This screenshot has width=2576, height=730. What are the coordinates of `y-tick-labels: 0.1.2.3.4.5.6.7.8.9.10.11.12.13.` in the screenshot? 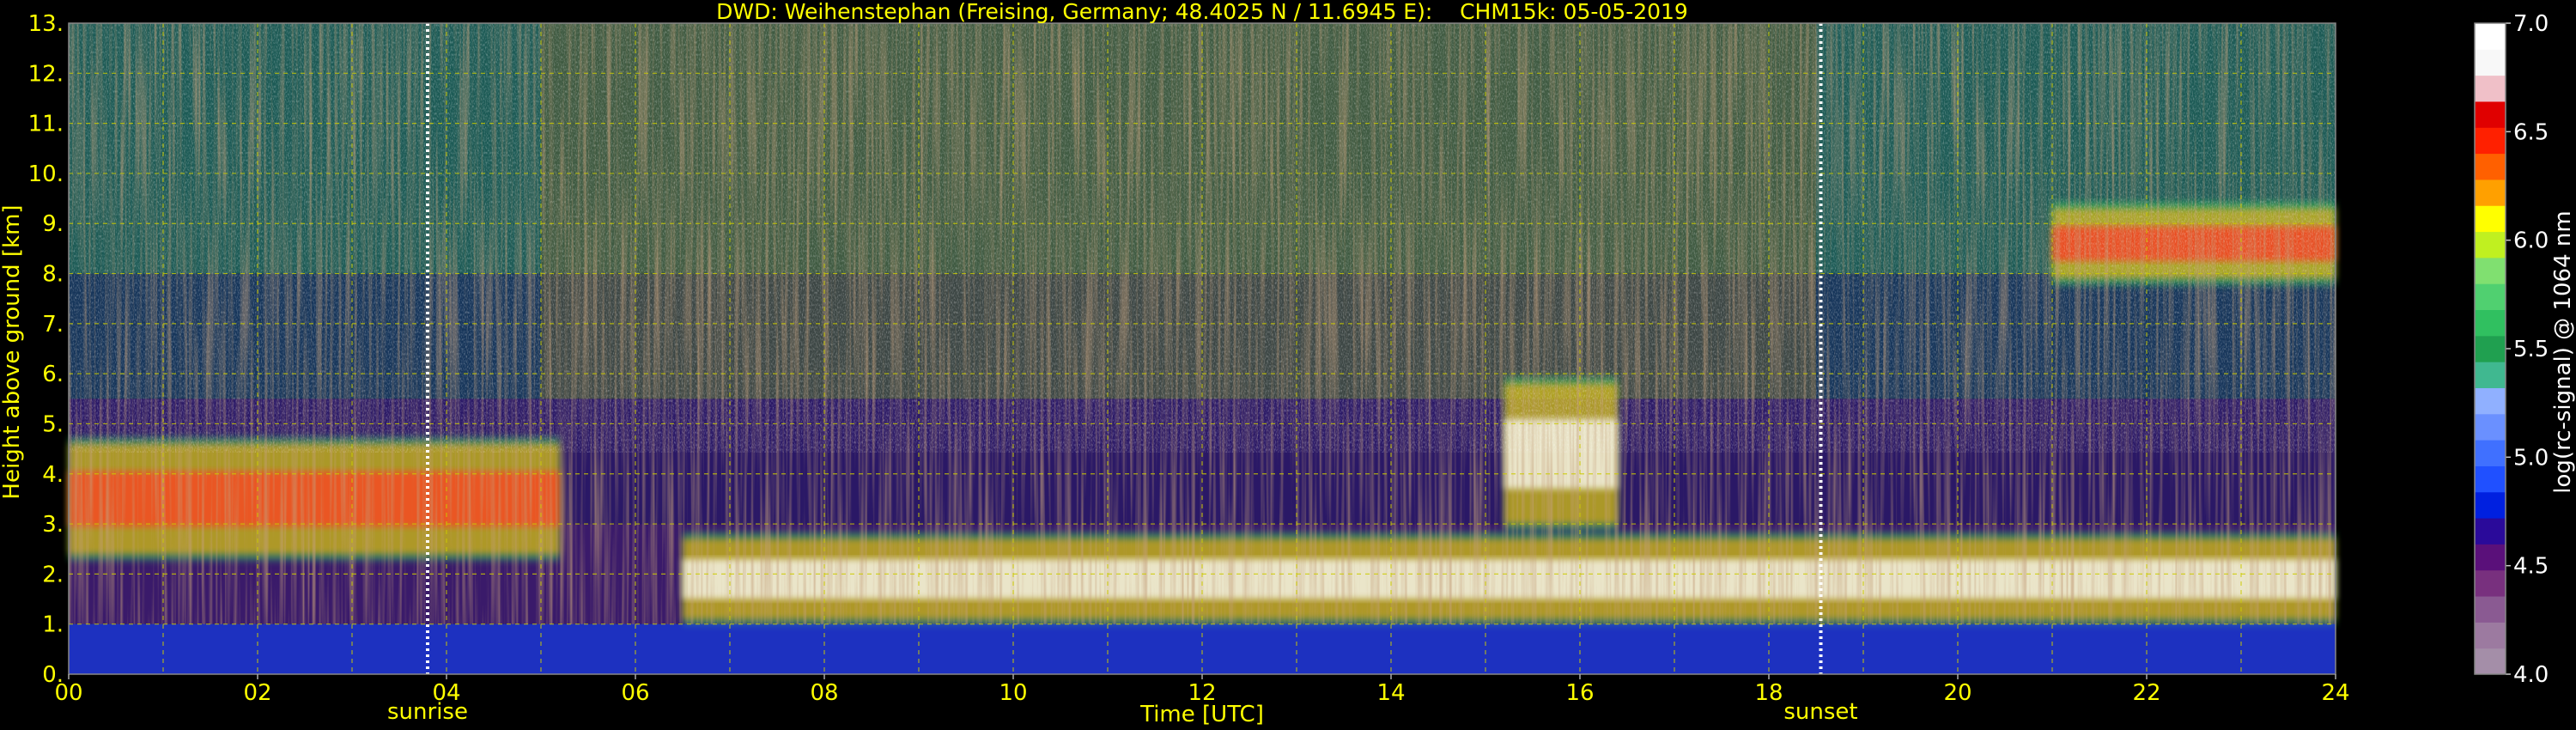 It's located at (46, 349).